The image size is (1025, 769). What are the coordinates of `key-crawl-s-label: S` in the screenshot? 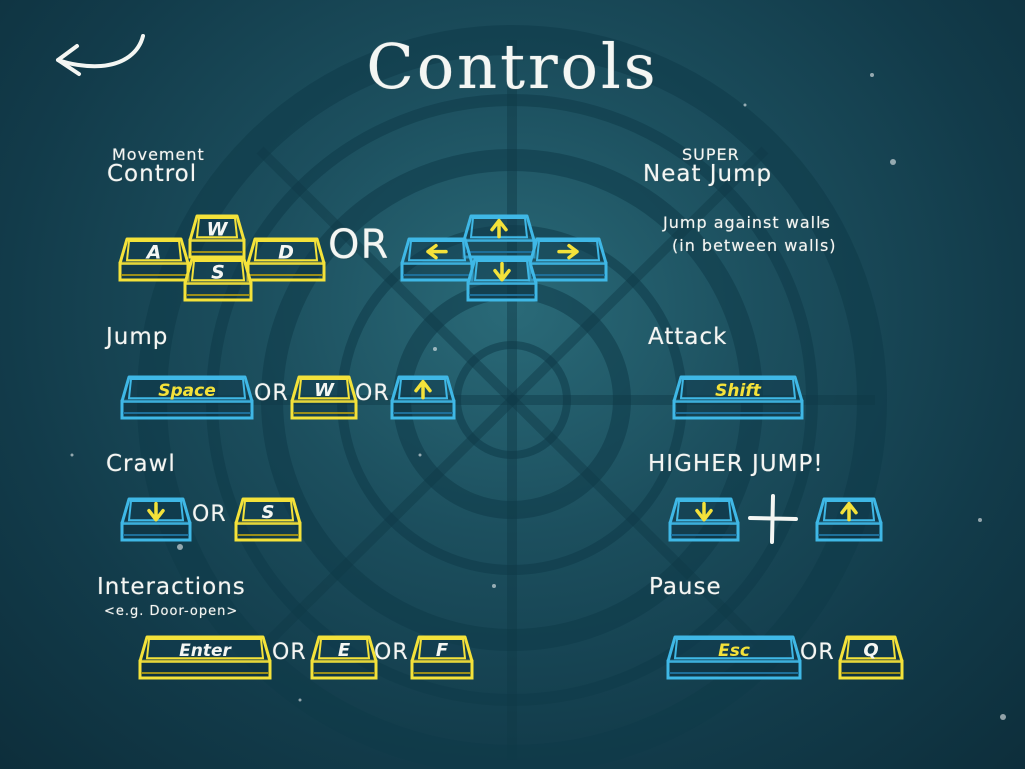 It's located at (268, 512).